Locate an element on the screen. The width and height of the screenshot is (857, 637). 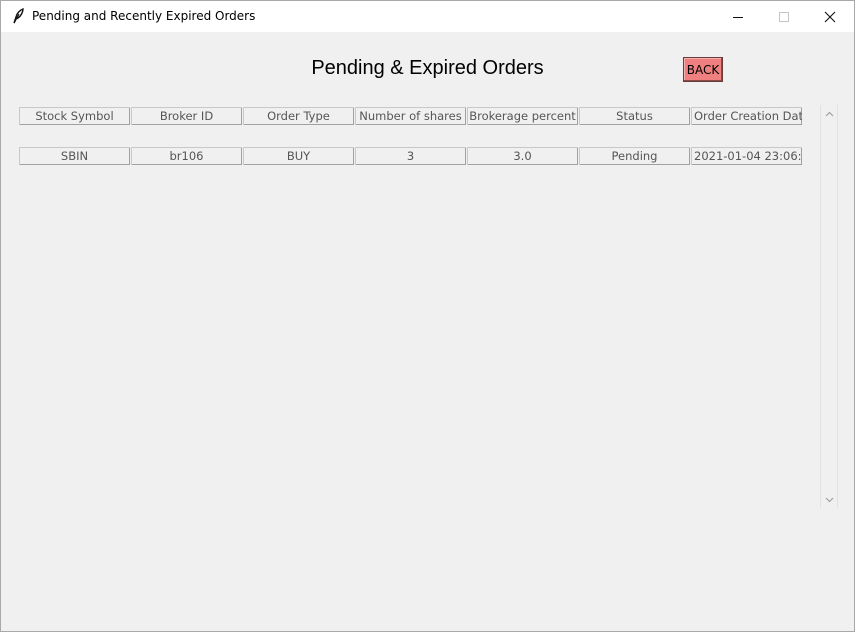
minimize-icon is located at coordinates (738, 17).